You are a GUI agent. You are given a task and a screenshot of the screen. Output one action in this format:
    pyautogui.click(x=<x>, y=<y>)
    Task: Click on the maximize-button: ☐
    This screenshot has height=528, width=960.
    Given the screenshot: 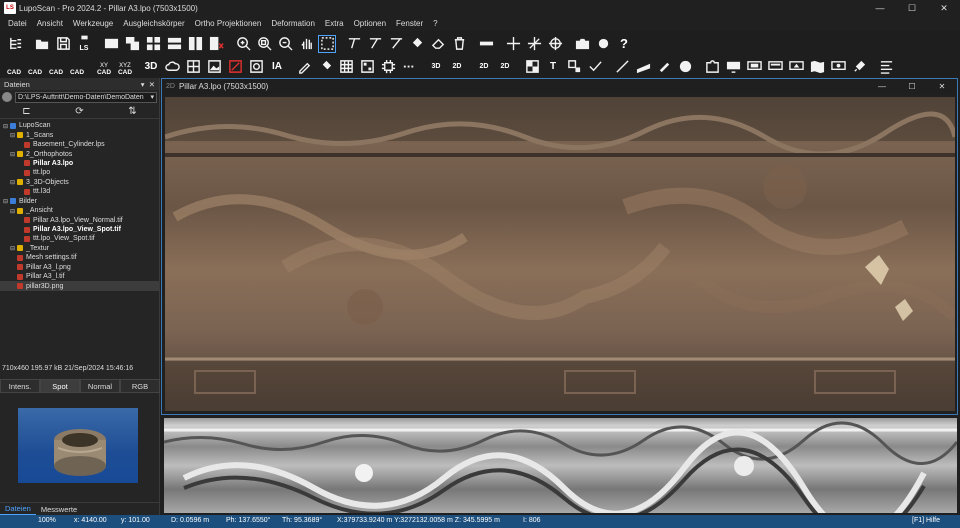 What is the action you would take?
    pyautogui.click(x=912, y=8)
    